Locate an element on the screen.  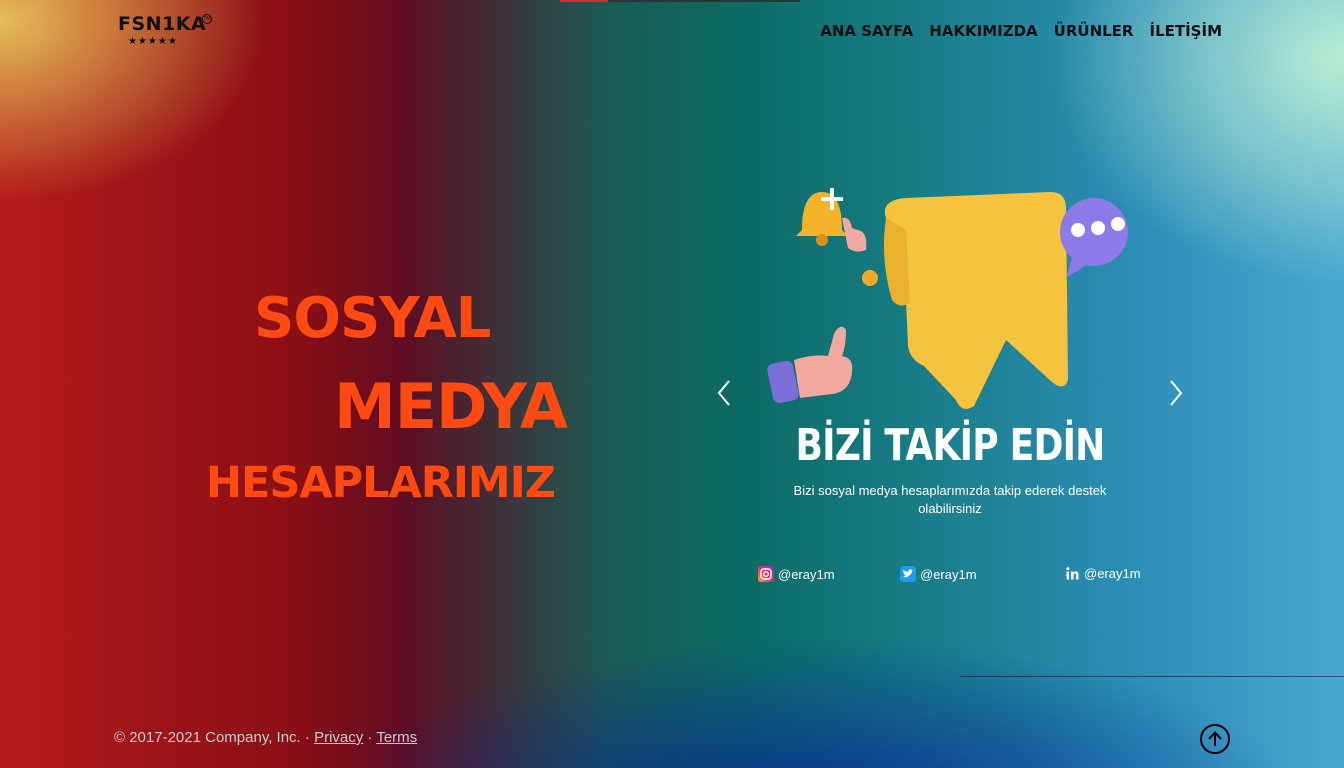
top-progress-fill is located at coordinates (584, 1).